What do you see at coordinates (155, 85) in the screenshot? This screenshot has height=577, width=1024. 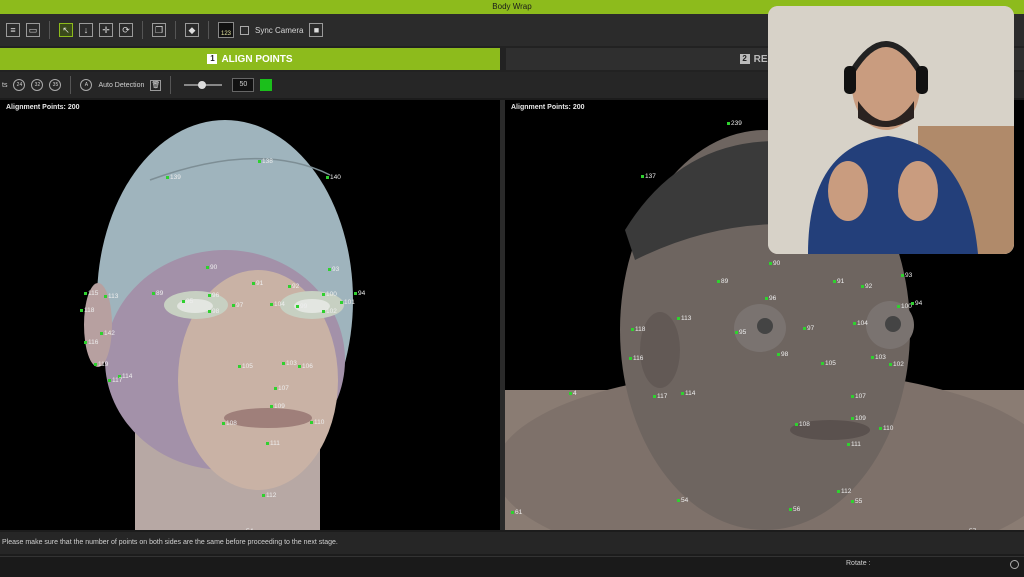 I see `trash-icon: 🗑` at bounding box center [155, 85].